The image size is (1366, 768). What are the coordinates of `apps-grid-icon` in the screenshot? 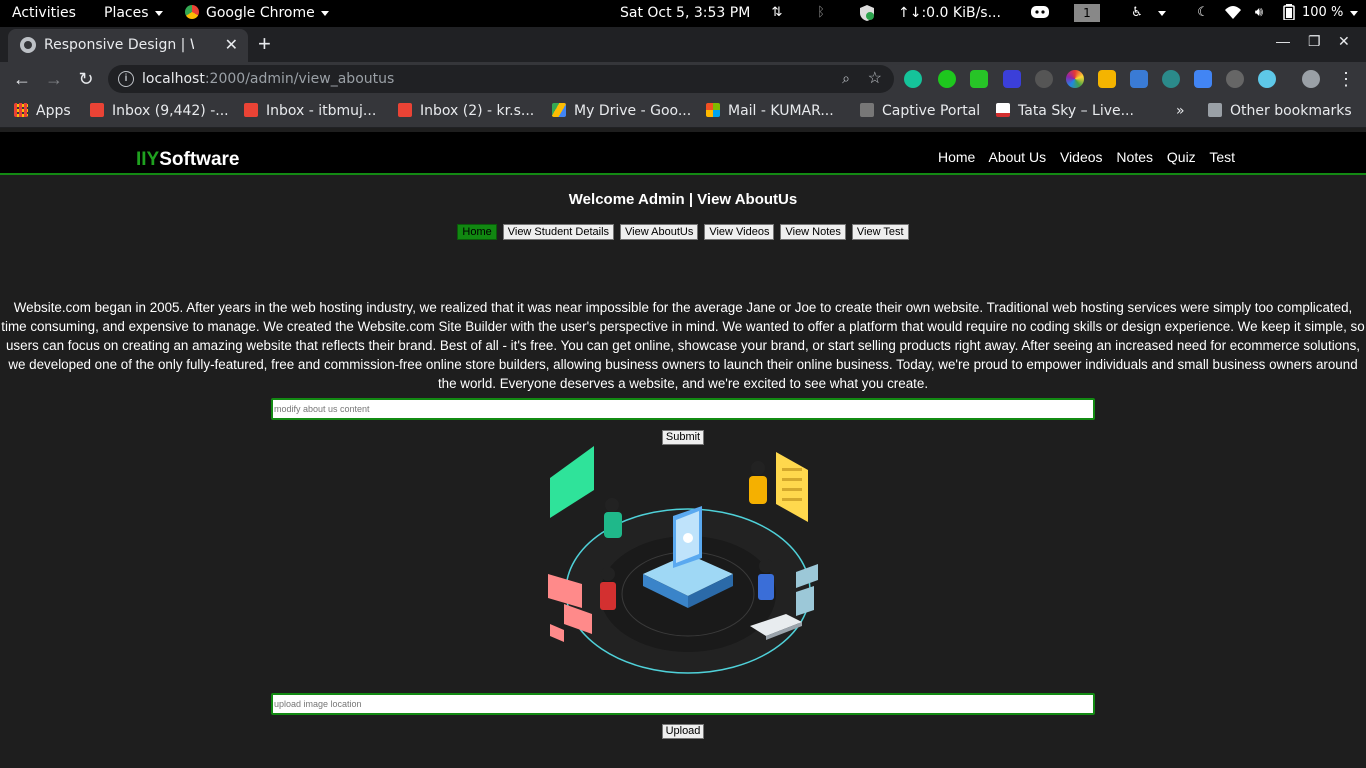 It's located at (21, 110).